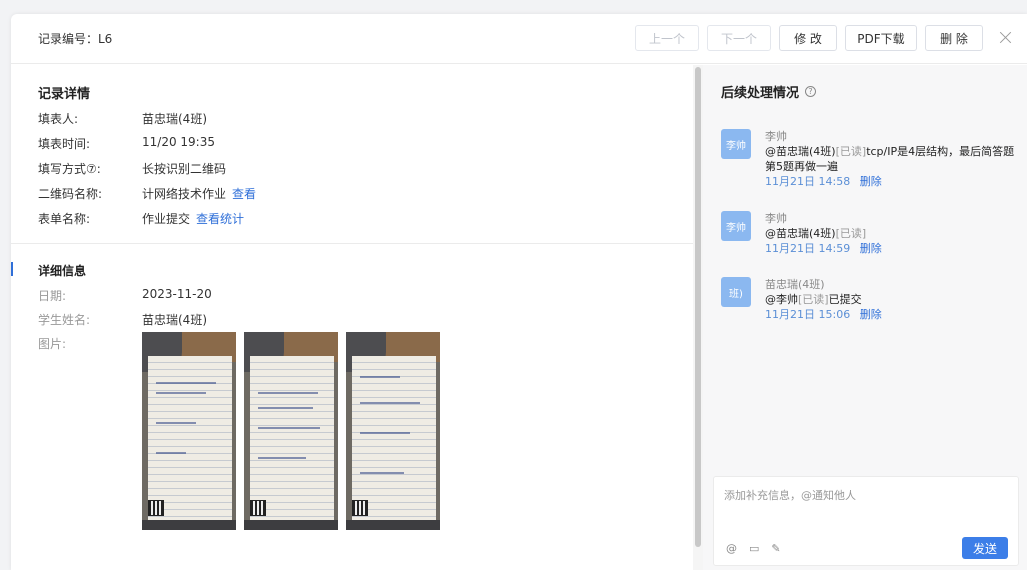 The image size is (1027, 570). Describe the element at coordinates (184, 194) in the screenshot. I see `field-value: 计网络技术作业` at that location.